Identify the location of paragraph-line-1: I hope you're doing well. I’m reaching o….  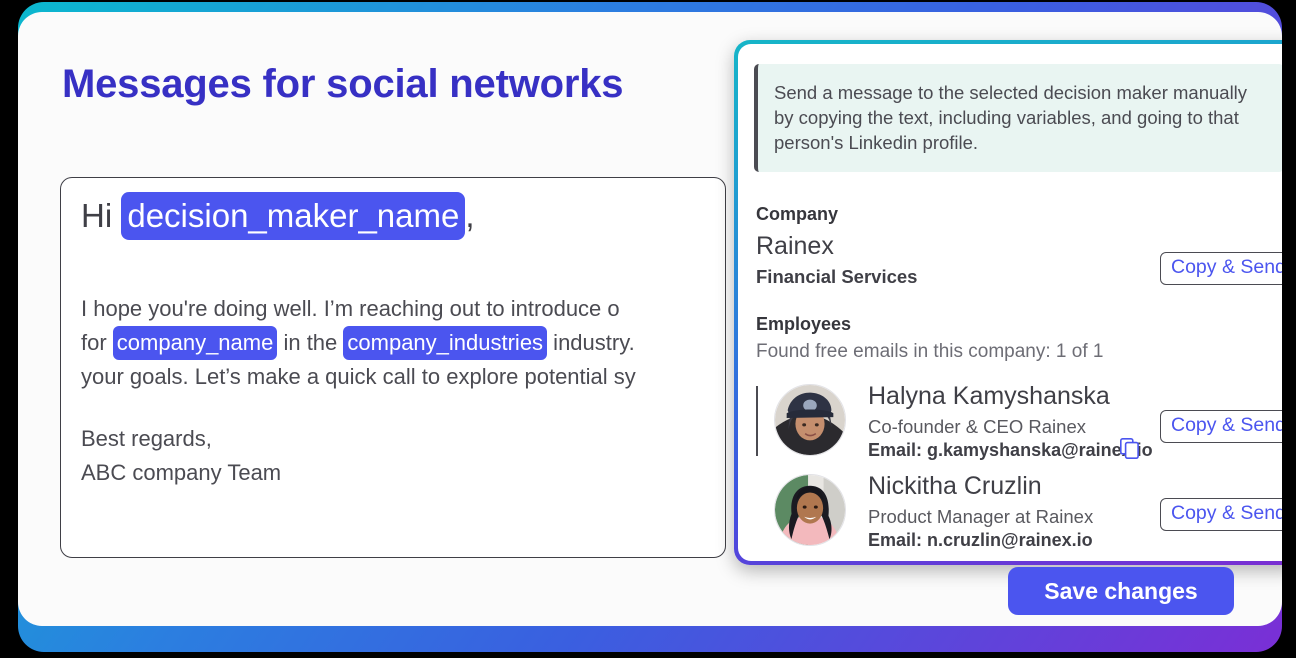
(350, 308).